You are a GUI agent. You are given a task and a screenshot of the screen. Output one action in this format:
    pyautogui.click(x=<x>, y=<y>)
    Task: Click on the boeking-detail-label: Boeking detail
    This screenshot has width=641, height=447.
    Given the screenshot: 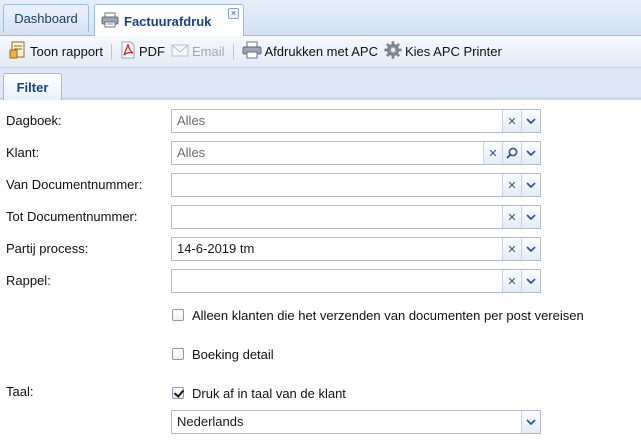 What is the action you would take?
    pyautogui.click(x=233, y=354)
    